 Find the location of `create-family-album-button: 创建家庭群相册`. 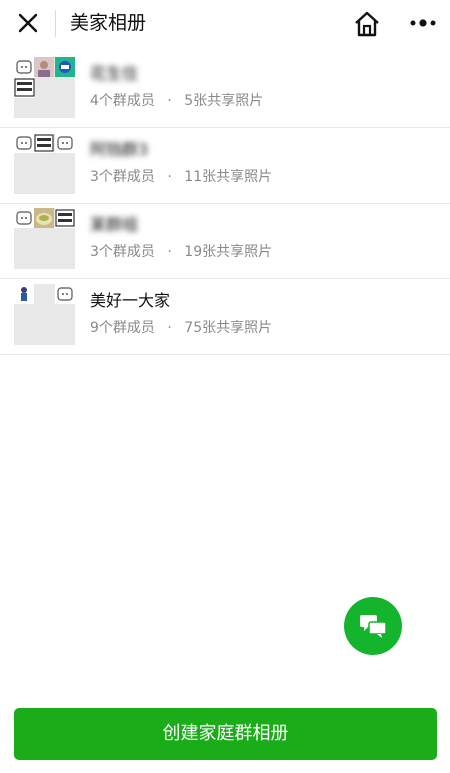

create-family-album-button: 创建家庭群相册 is located at coordinates (225, 734).